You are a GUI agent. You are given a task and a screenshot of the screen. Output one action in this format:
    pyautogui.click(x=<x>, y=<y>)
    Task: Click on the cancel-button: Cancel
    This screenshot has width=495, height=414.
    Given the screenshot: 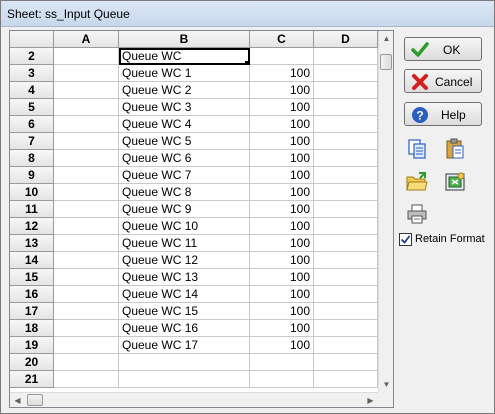 What is the action you would take?
    pyautogui.click(x=443, y=81)
    